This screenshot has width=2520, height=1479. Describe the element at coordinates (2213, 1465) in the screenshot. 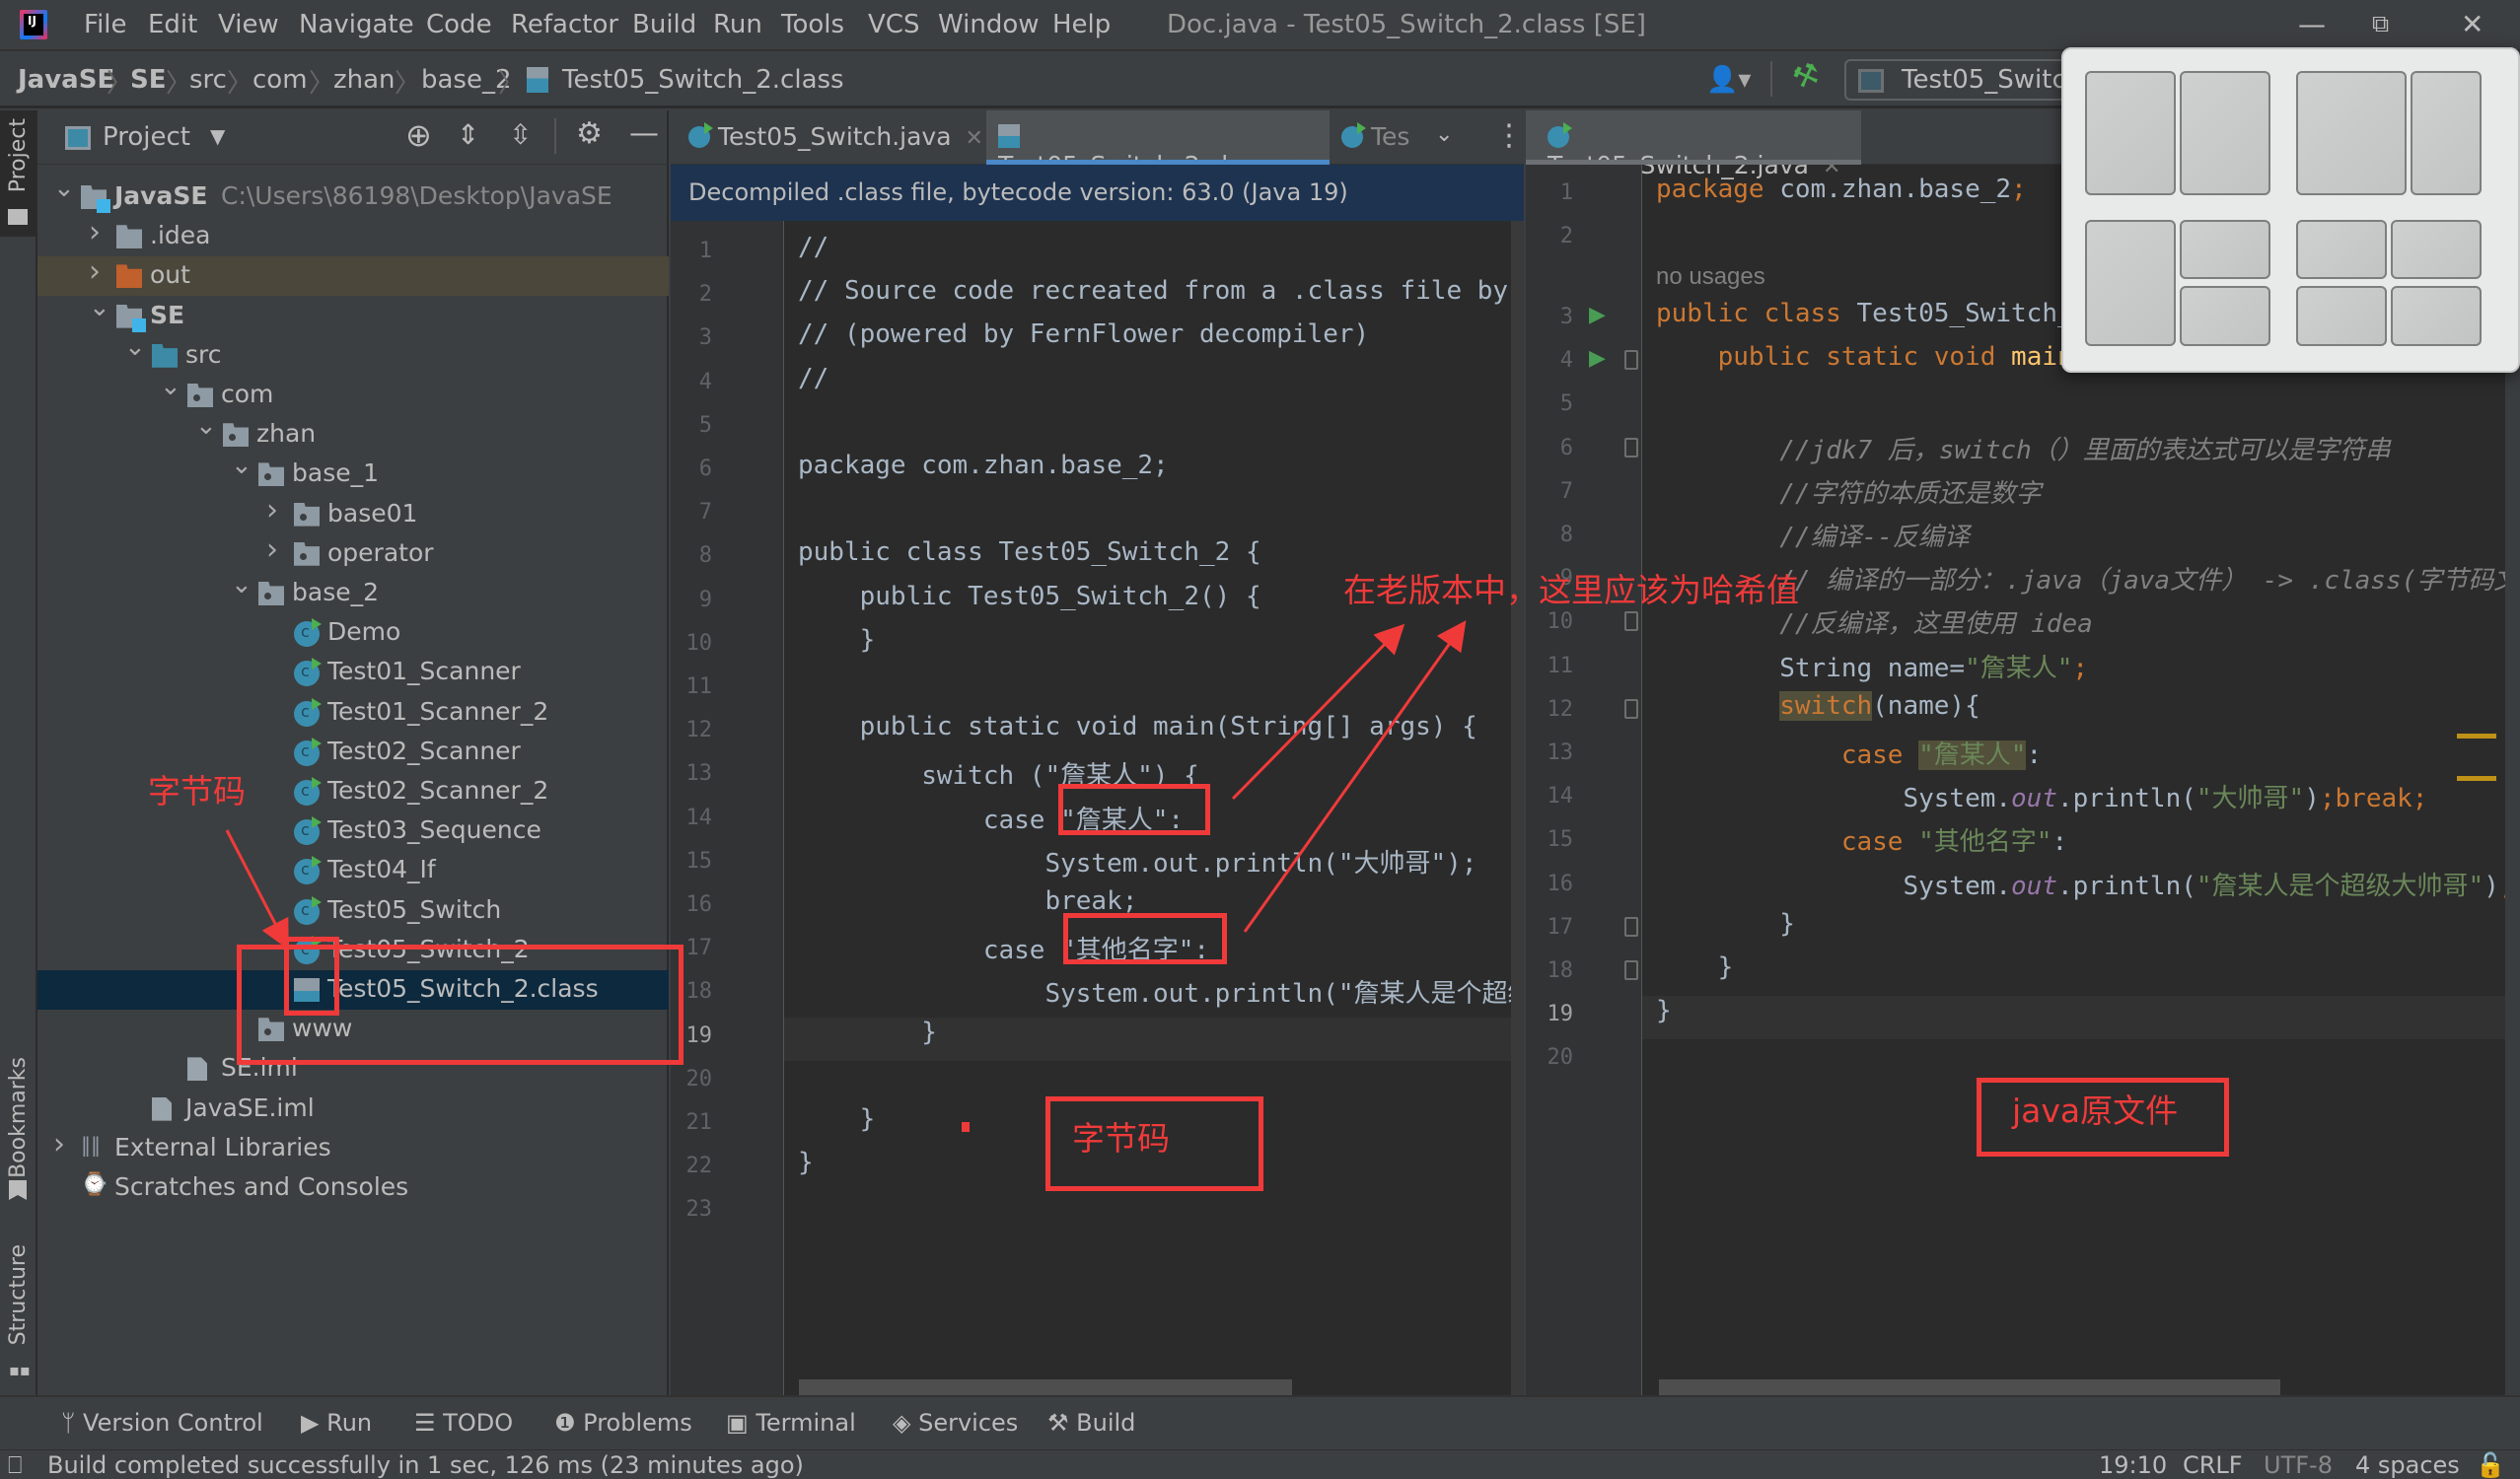

I see `line-separator: CRLF` at that location.